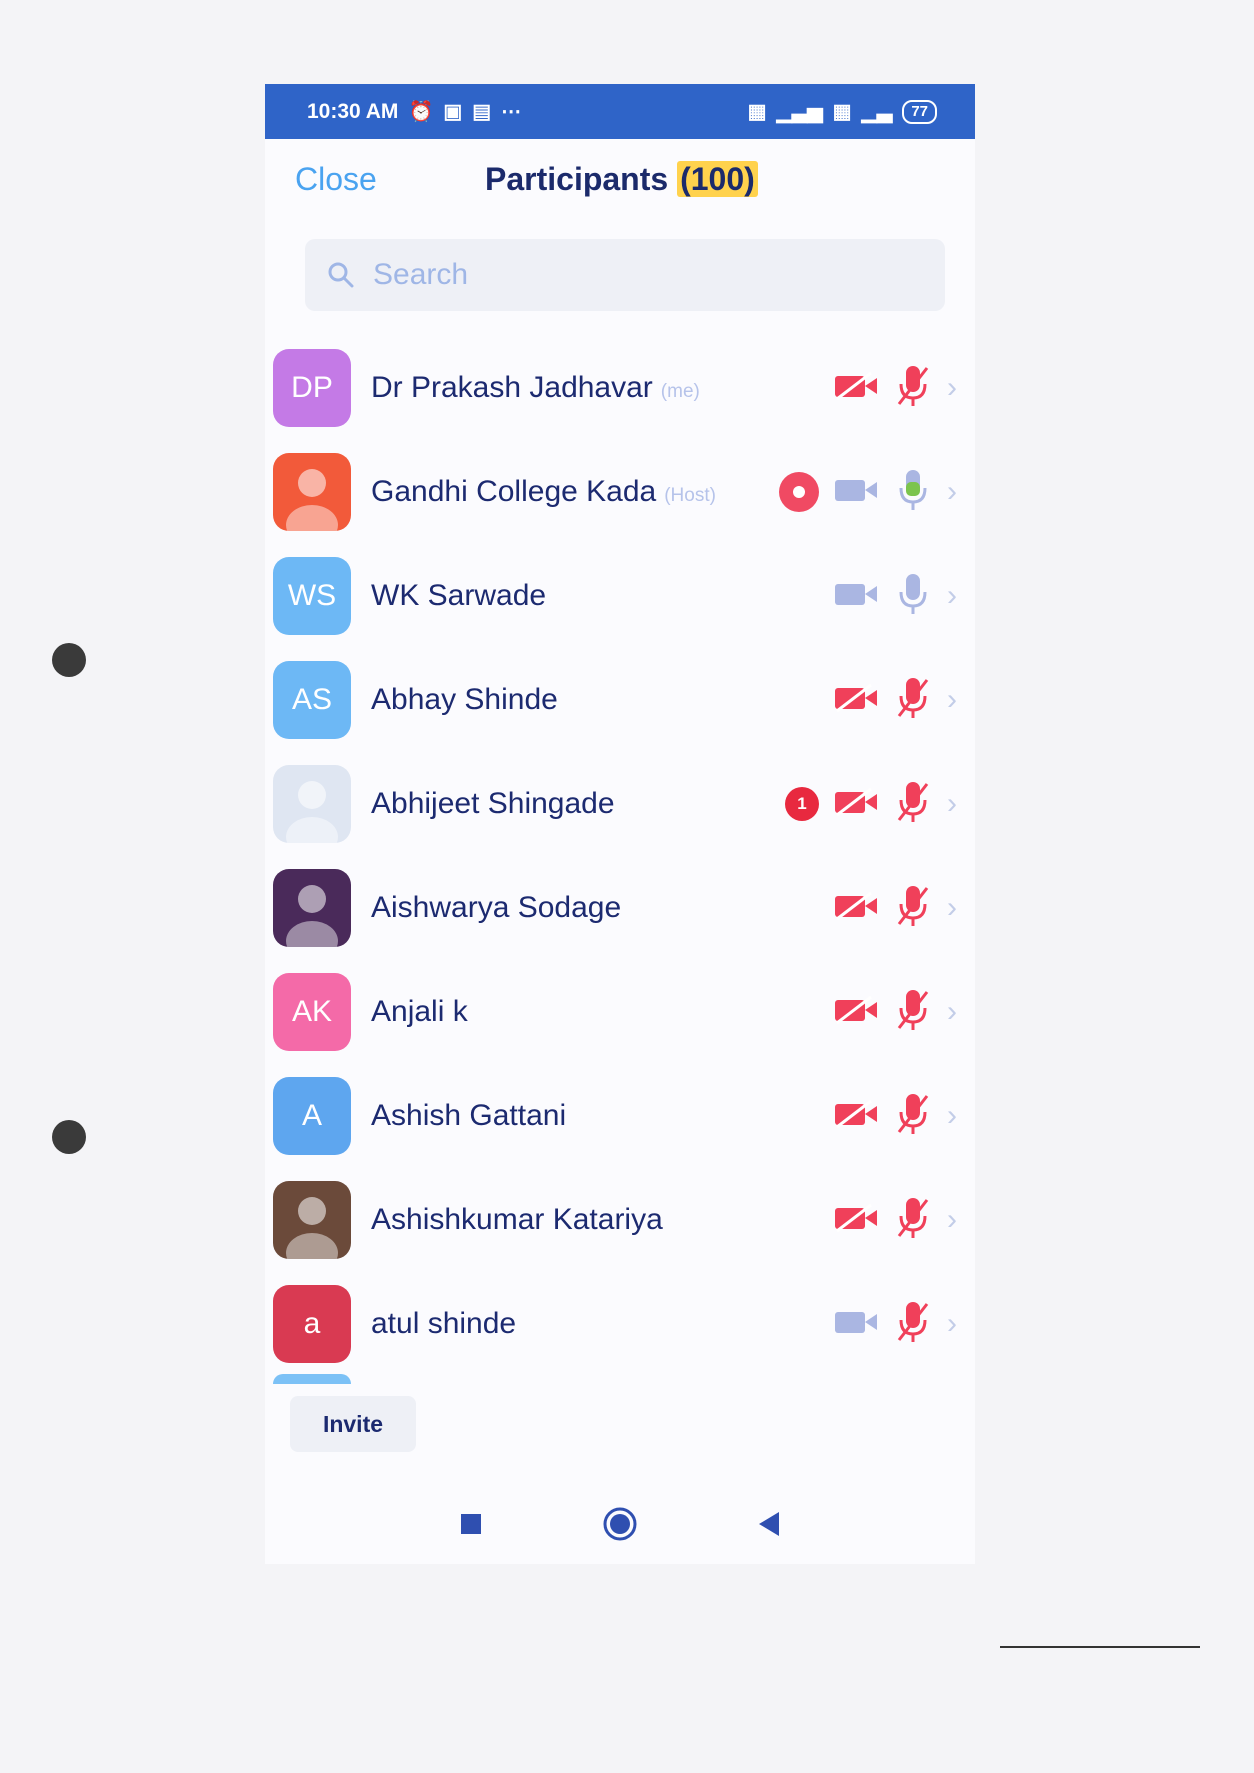  What do you see at coordinates (312, 387) in the screenshot?
I see `avatar-initials: DP` at bounding box center [312, 387].